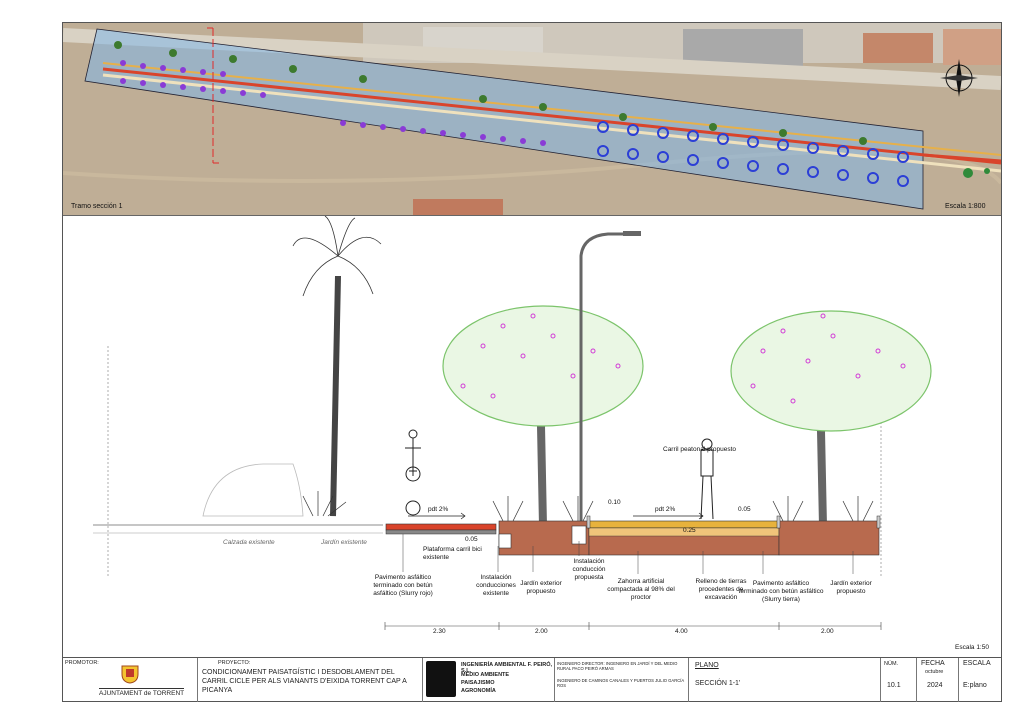 This screenshot has height=724, width=1024. Describe the element at coordinates (249, 542) in the screenshot. I see `calzada-label: Calzada existente` at that location.